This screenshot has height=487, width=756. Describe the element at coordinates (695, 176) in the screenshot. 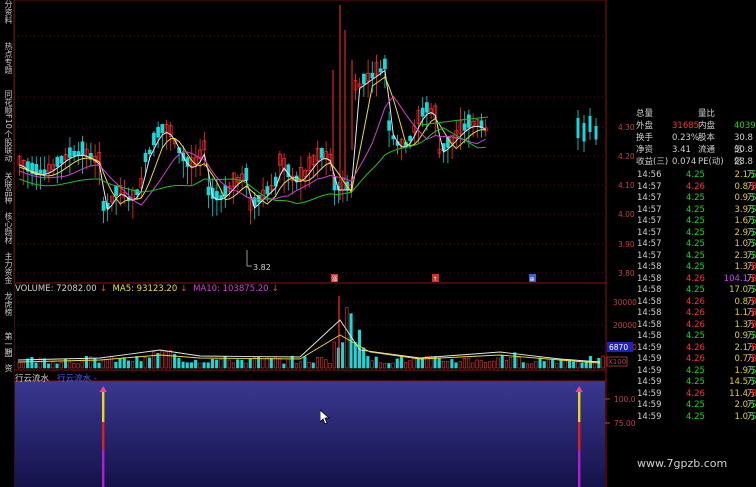

I see `tick-row: 14:56 4.25 2.1 万 S` at that location.